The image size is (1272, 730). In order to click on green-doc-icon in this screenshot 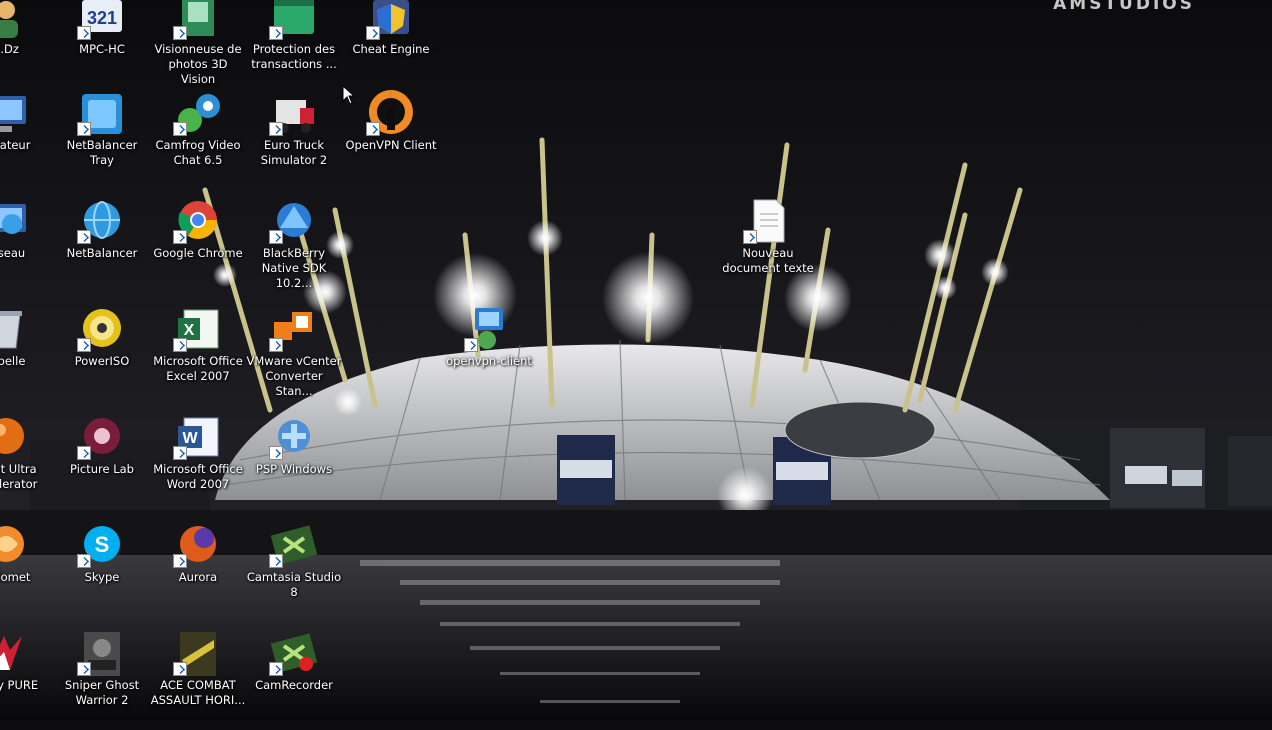, I will do `click(198, 20)`.